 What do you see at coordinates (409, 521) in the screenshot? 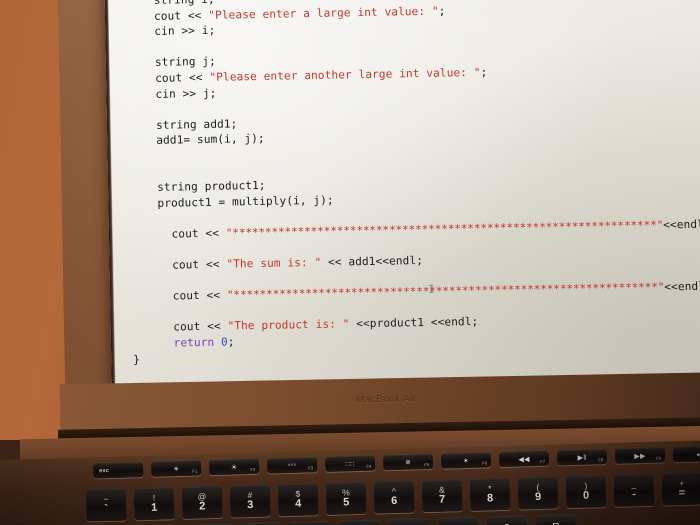
I see `u-key: U` at bounding box center [409, 521].